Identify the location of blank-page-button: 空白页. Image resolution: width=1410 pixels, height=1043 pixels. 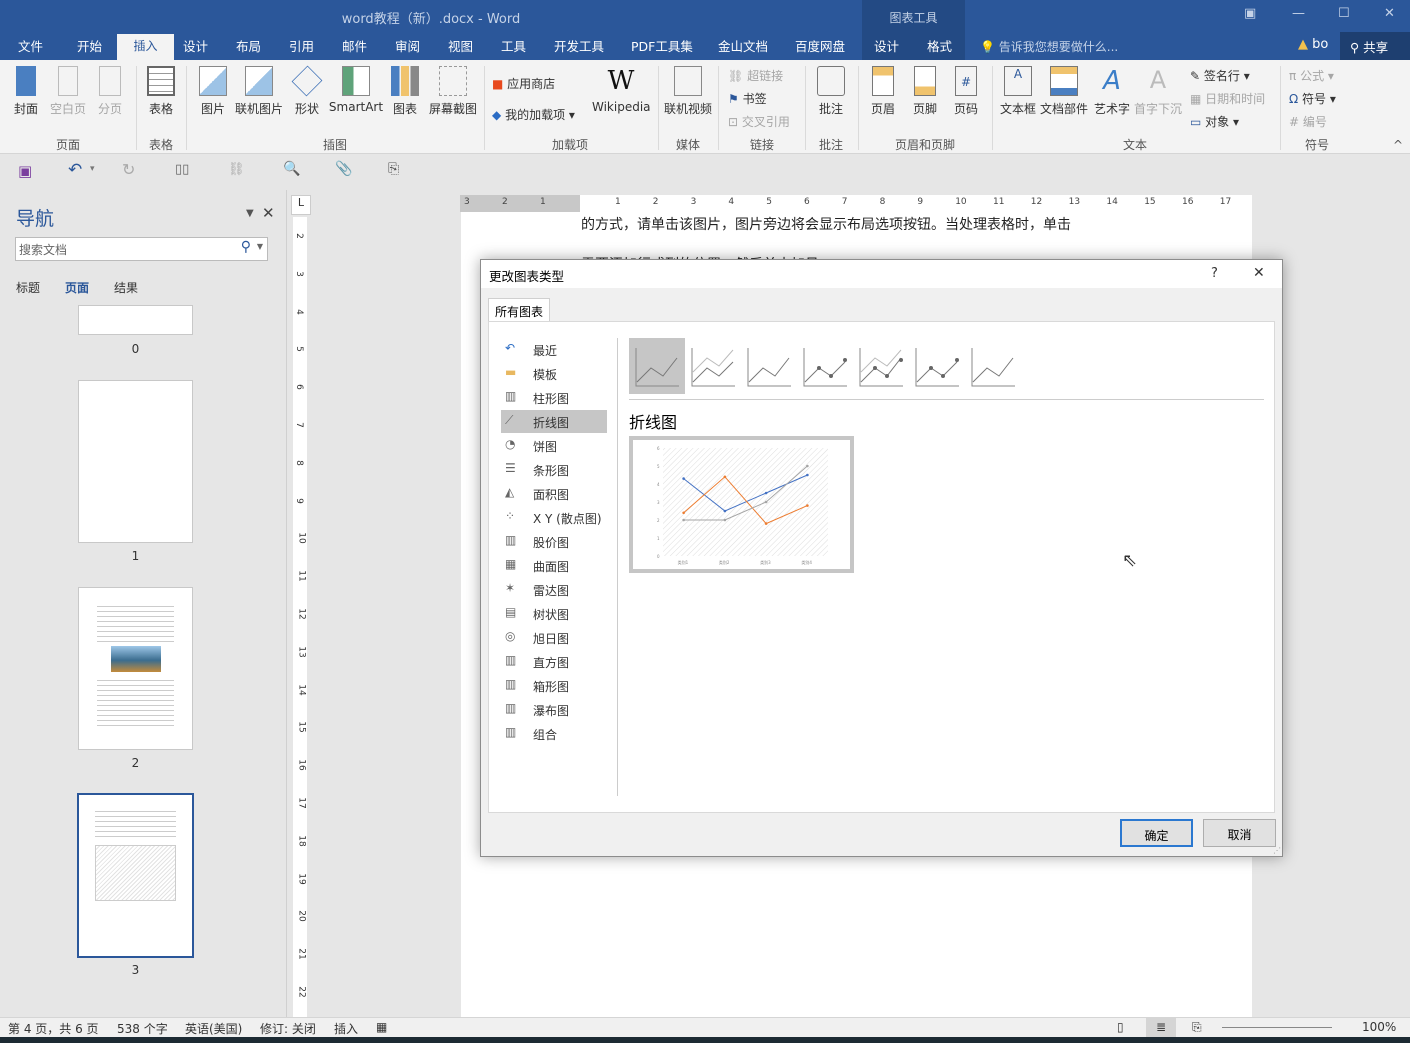
(68, 91).